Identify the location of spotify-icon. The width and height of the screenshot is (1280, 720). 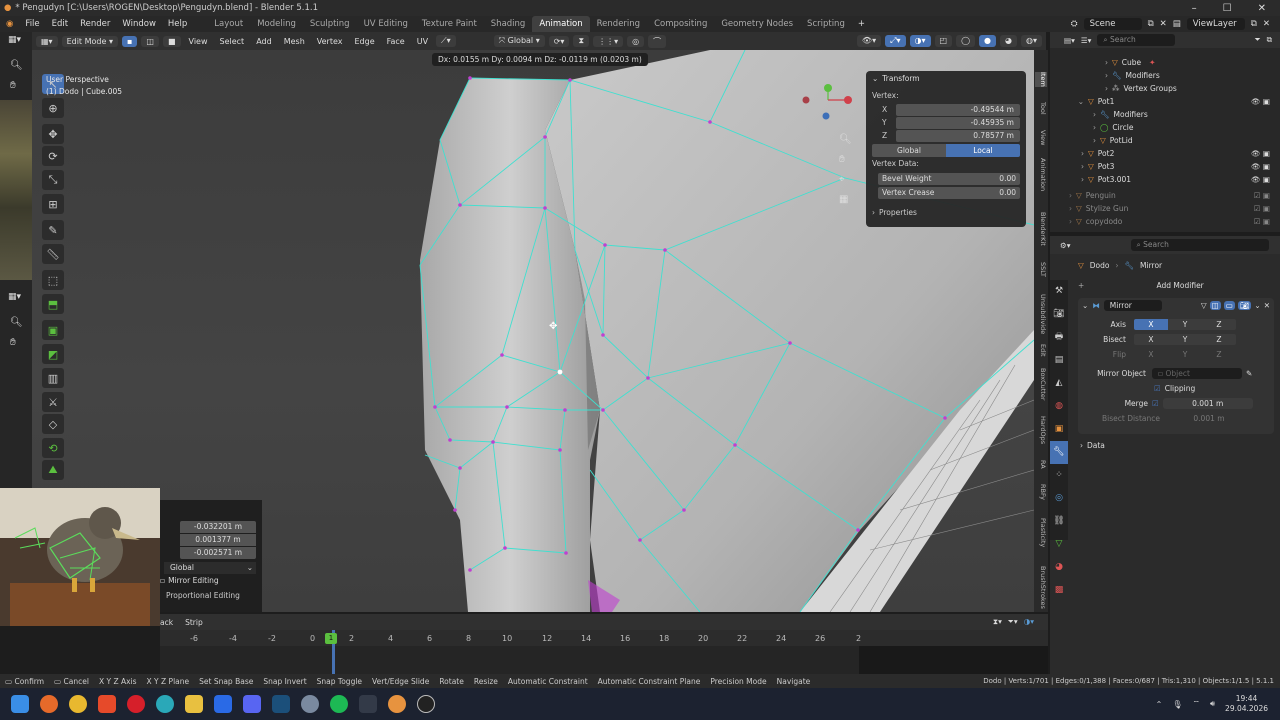
(339, 704).